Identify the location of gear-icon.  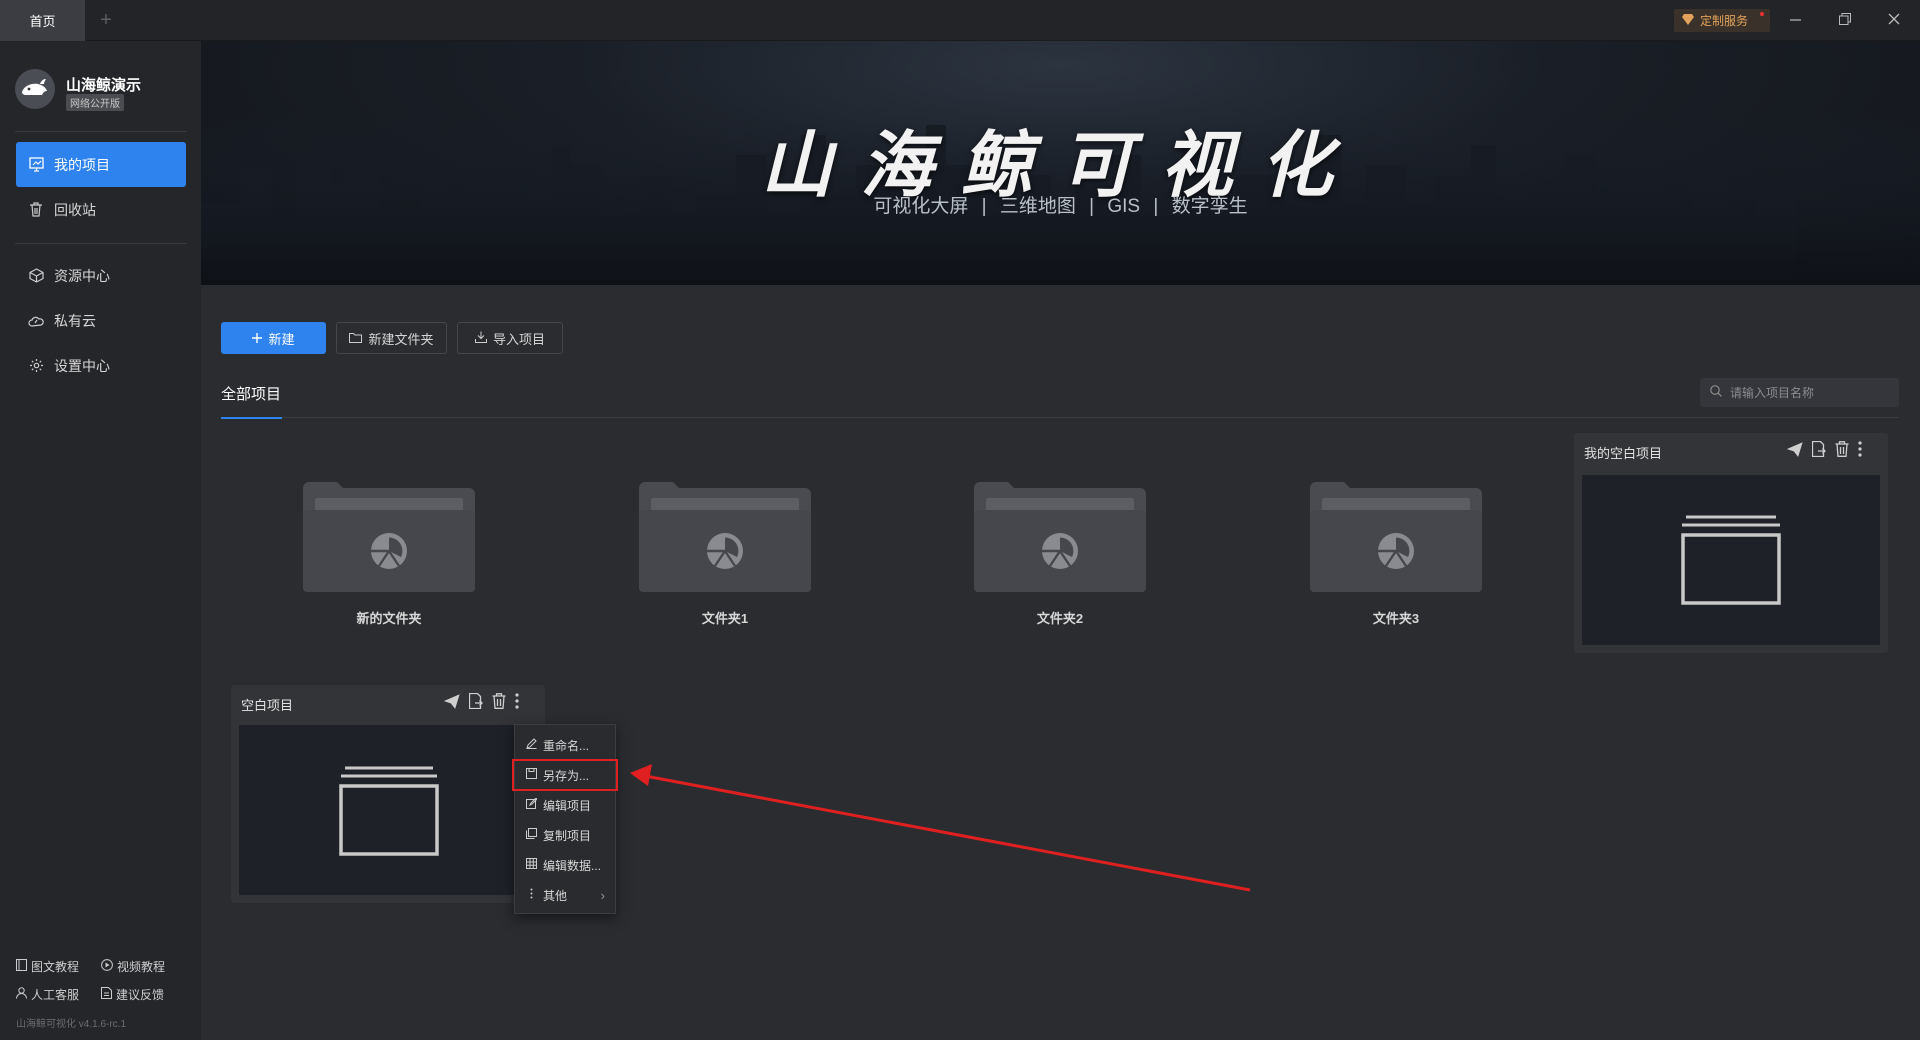
(36, 366).